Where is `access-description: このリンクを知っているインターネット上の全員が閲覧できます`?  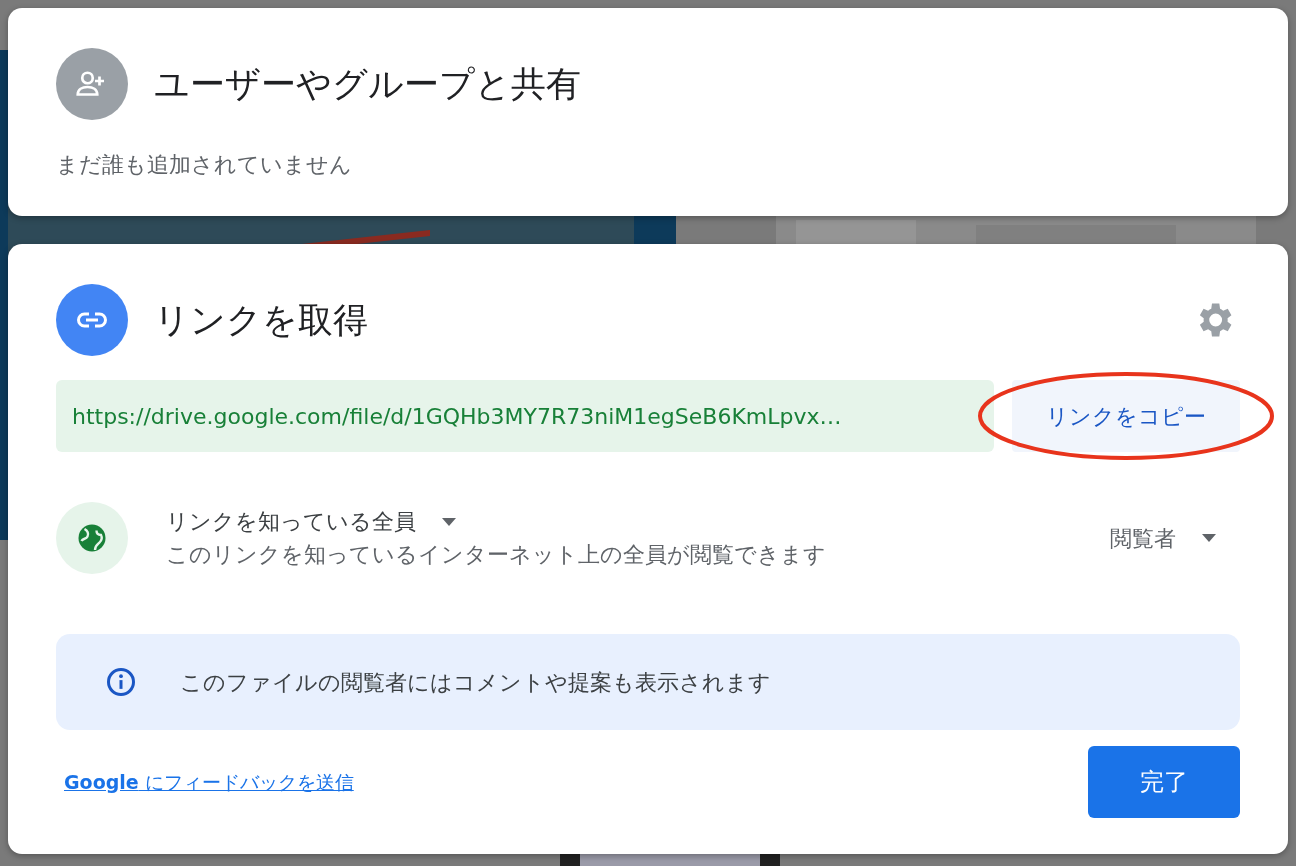
access-description: このリンクを知っているインターネット上の全員が閲覧できます is located at coordinates (496, 555).